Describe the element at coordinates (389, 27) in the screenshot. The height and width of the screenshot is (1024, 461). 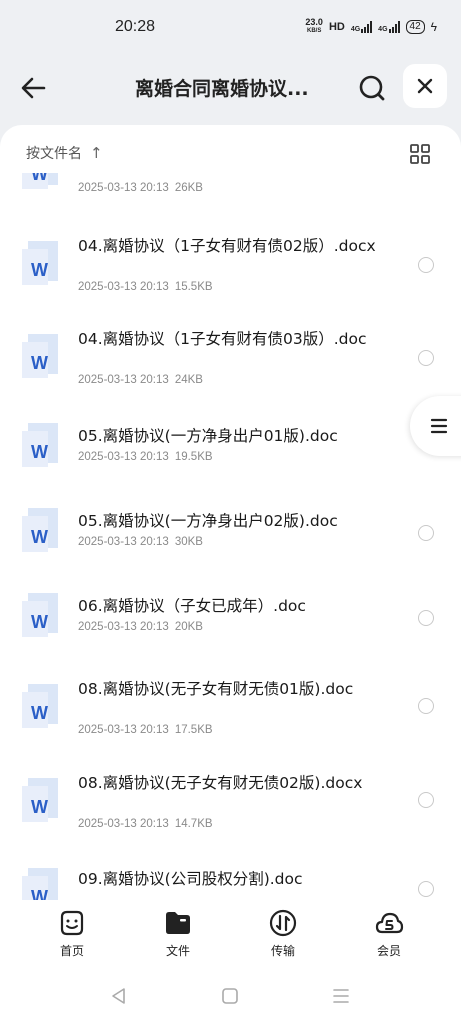
I see `signal-2-icon: 4G` at that location.